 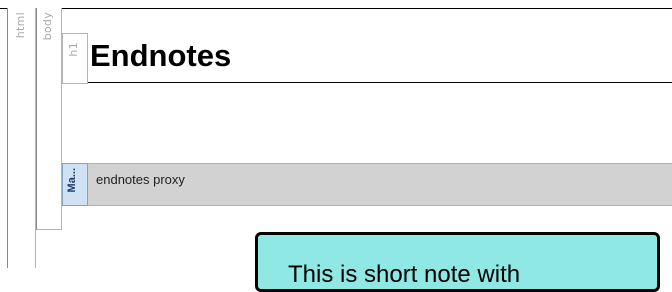 I want to click on window-top-border, so click(x=336, y=4).